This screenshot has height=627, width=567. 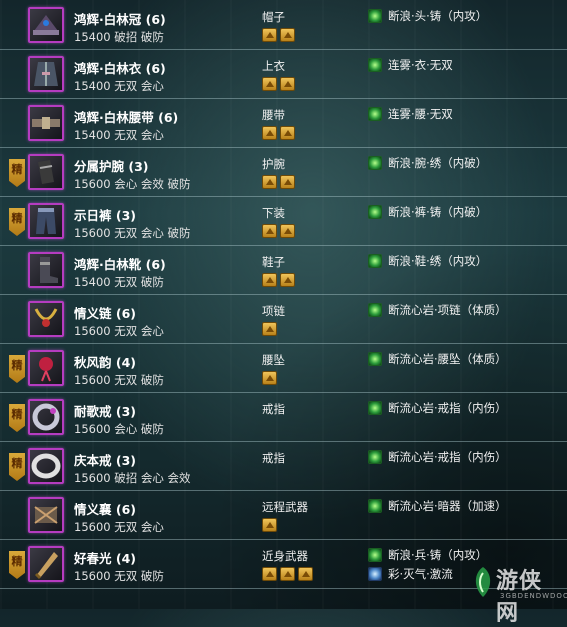 What do you see at coordinates (111, 166) in the screenshot?
I see `item-name: 分属护腕 (3)` at bounding box center [111, 166].